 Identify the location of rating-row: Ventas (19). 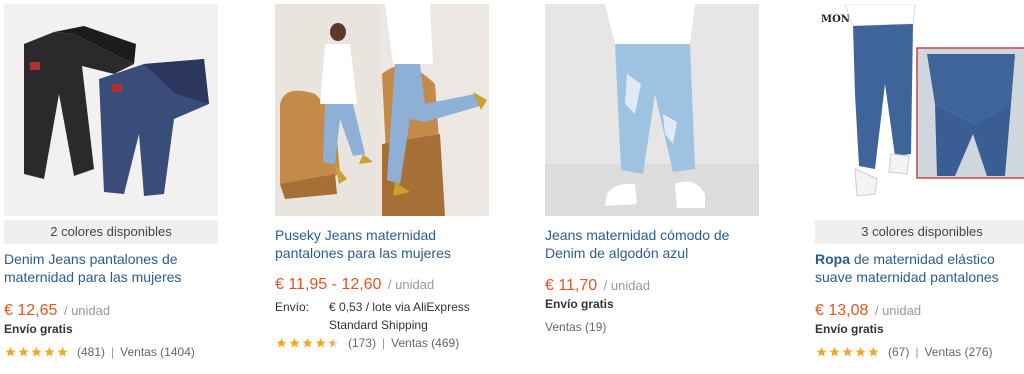
(575, 327).